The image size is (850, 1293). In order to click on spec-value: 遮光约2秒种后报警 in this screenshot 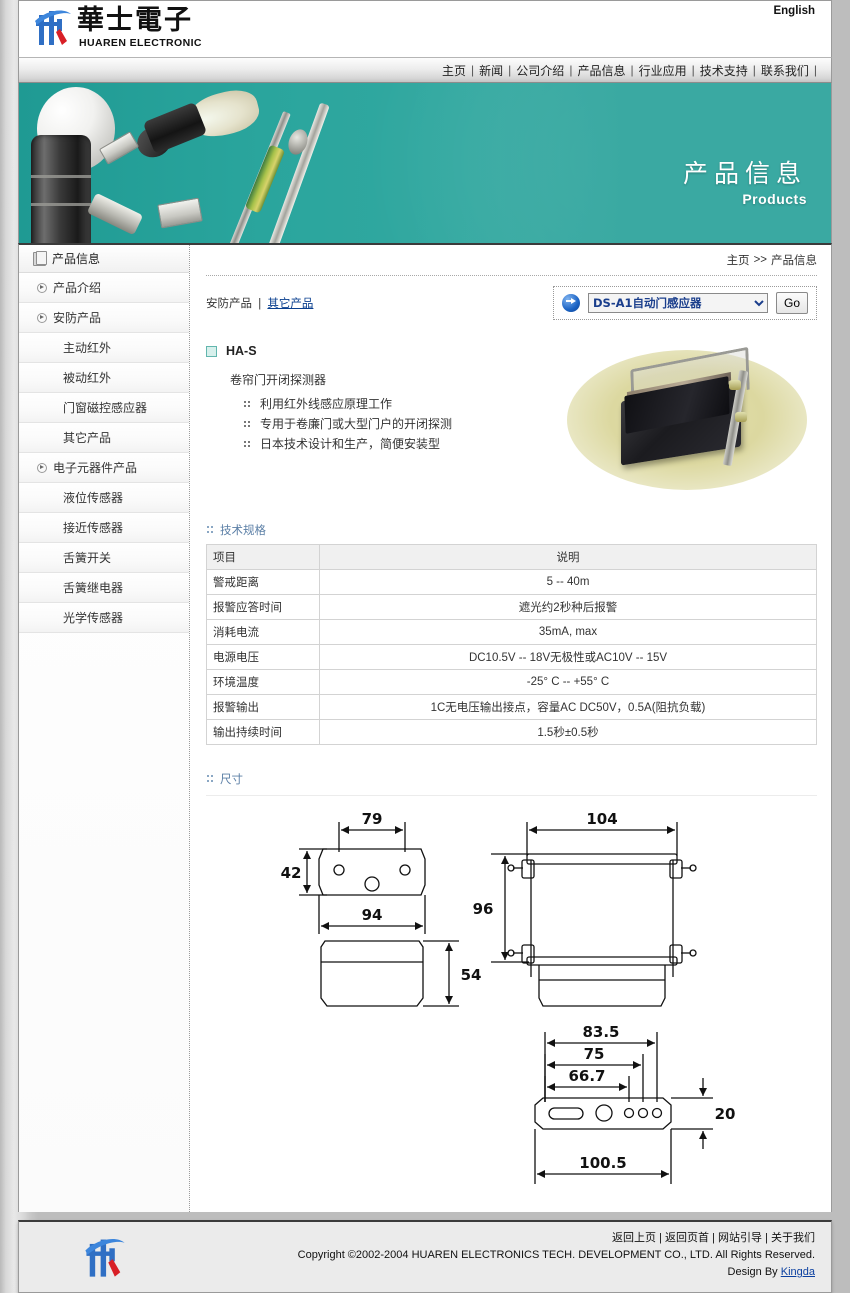, I will do `click(568, 607)`.